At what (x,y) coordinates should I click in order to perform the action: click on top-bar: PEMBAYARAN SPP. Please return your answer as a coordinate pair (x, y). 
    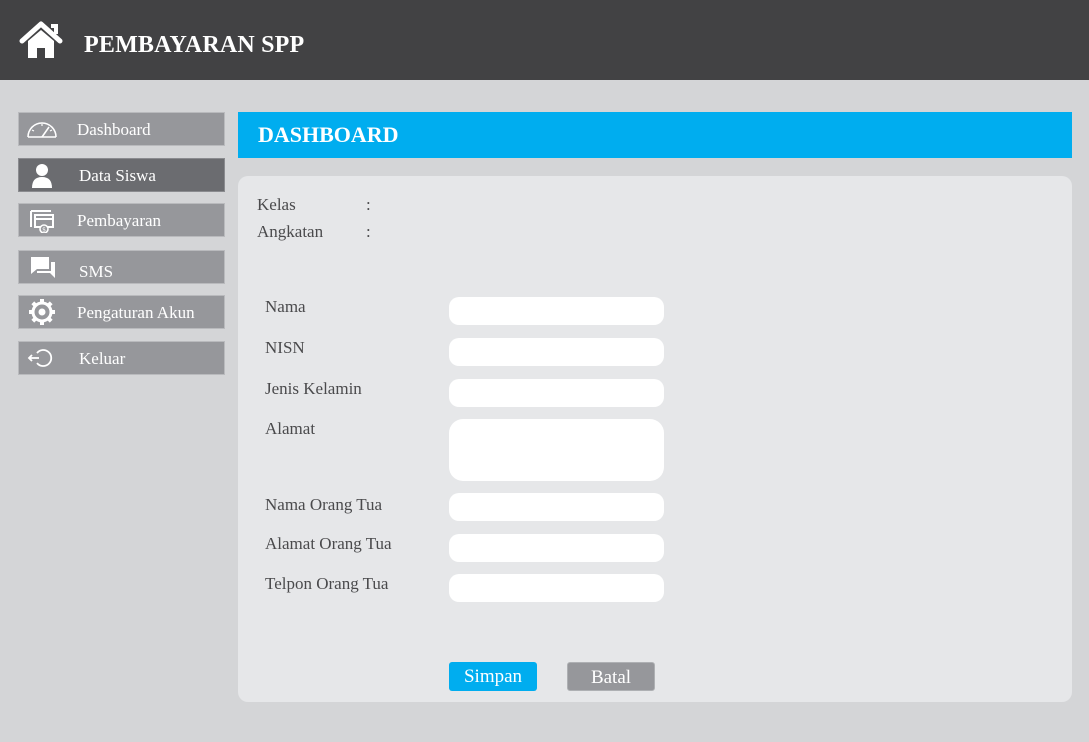
    Looking at the image, I should click on (544, 40).